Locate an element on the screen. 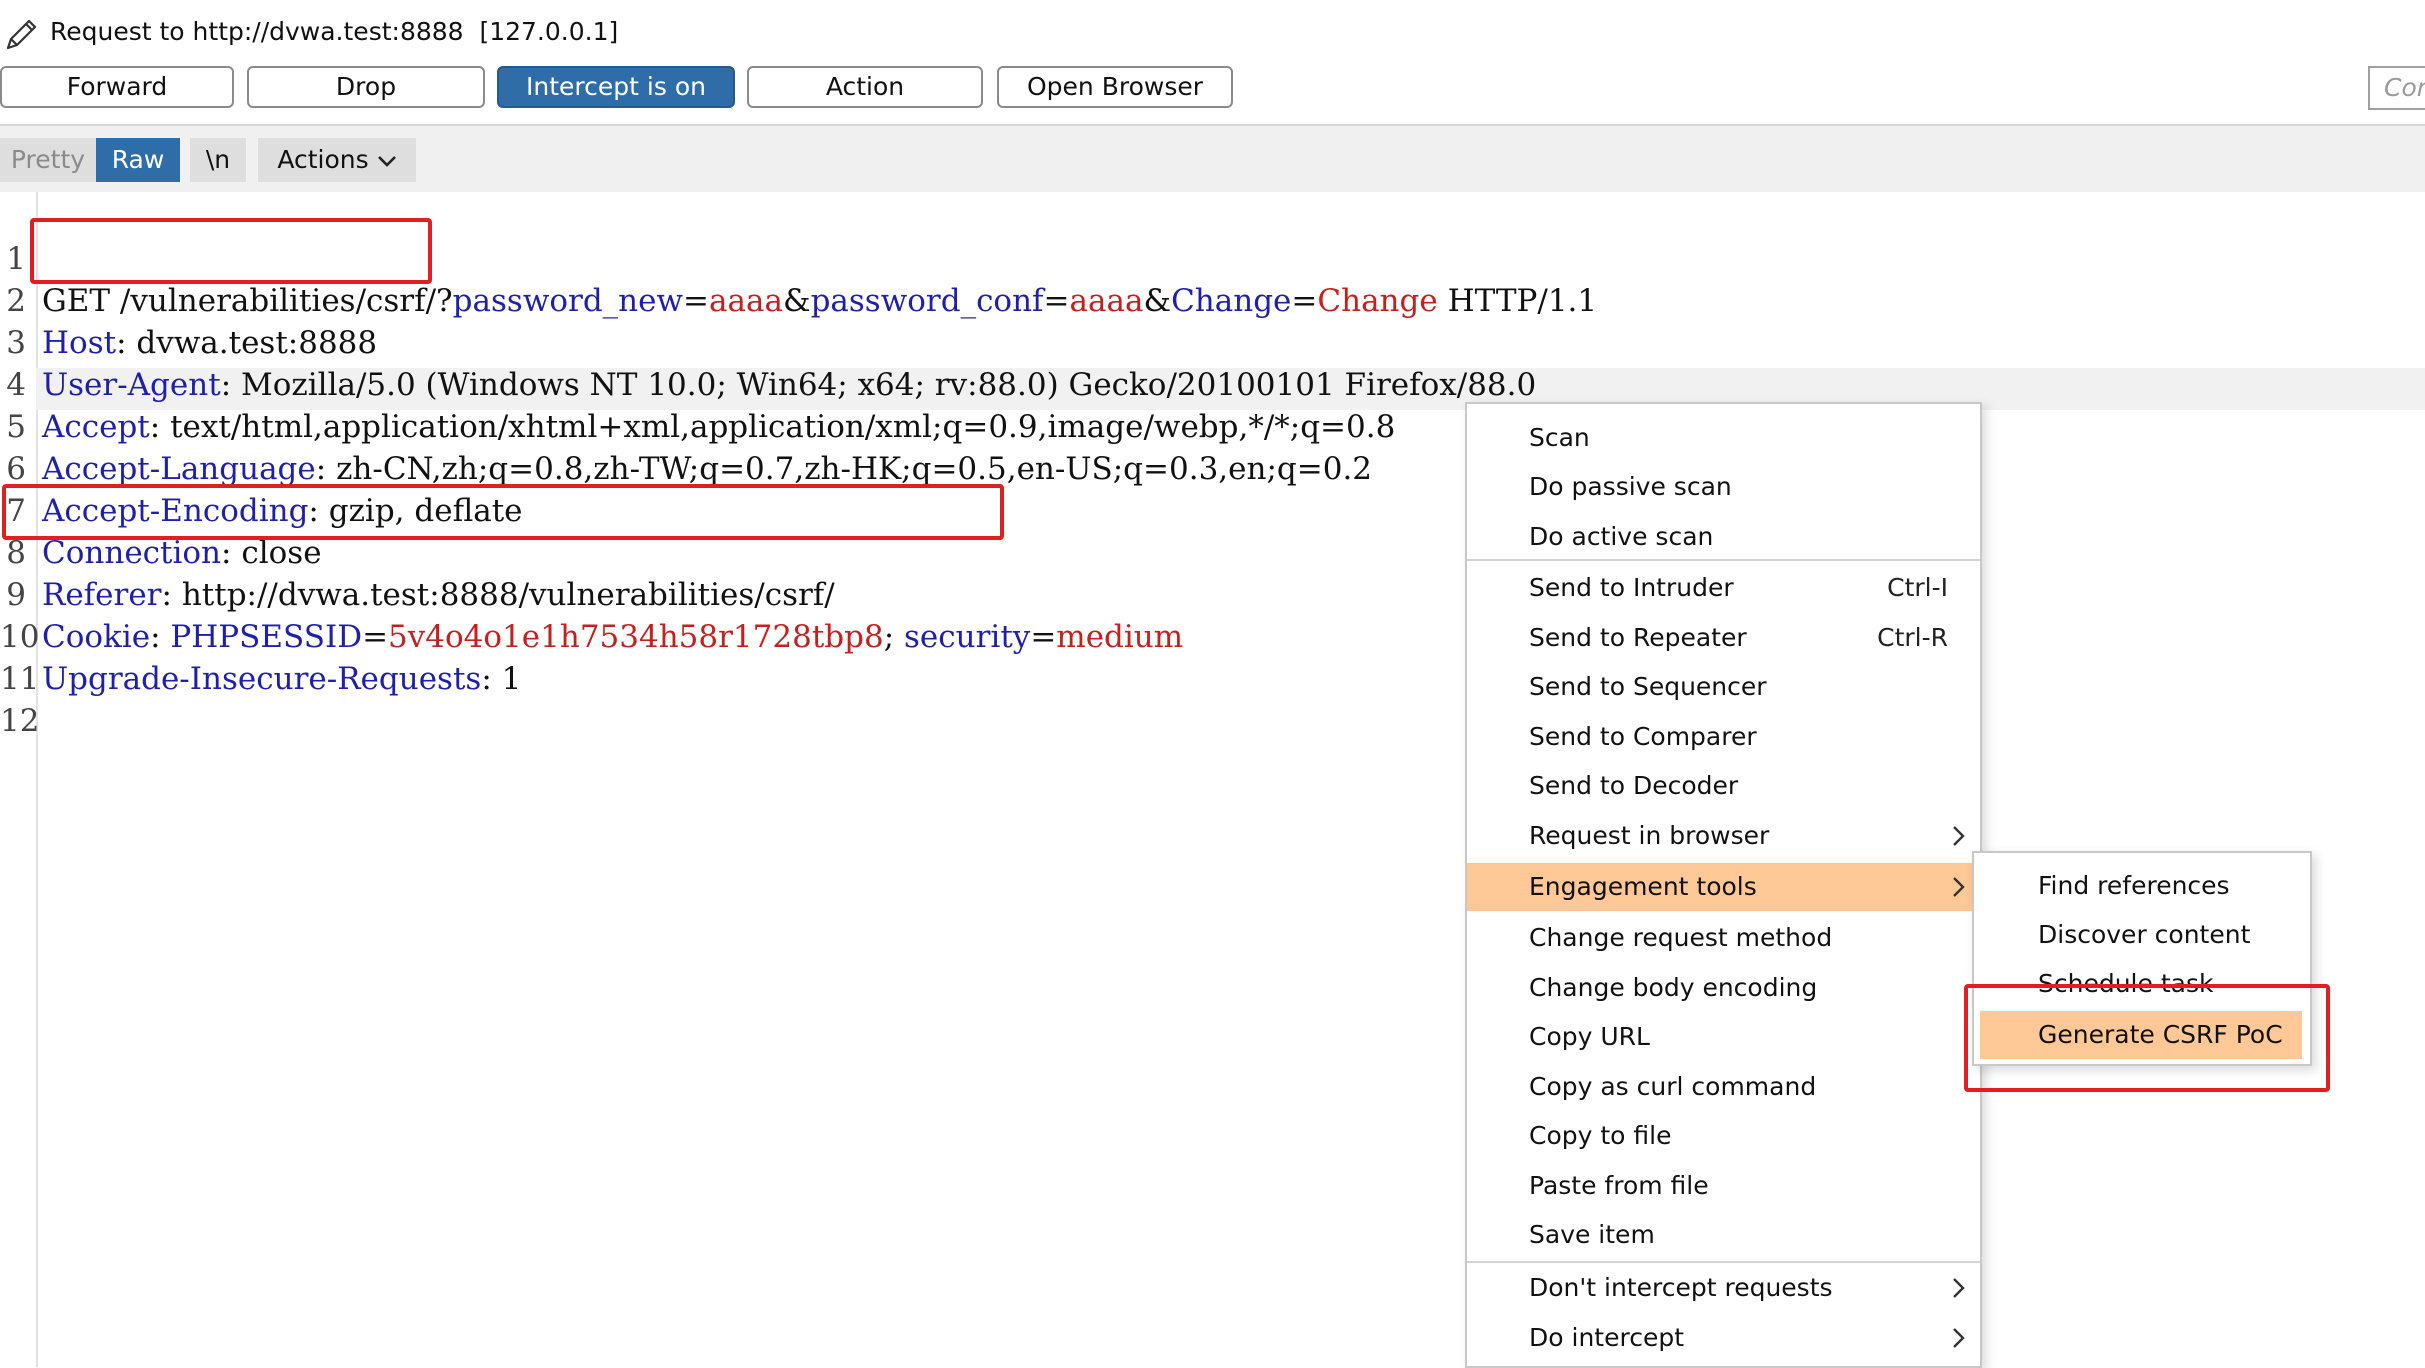  pencil-icon is located at coordinates (21, 34).